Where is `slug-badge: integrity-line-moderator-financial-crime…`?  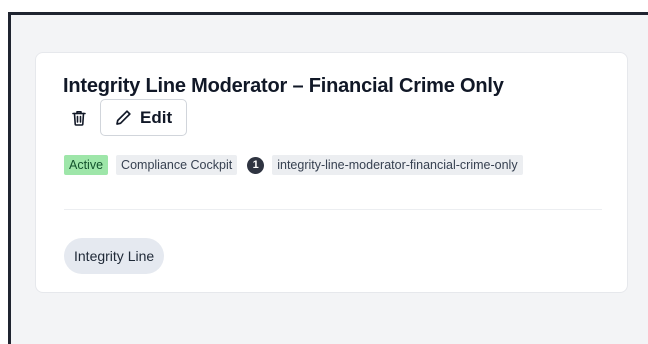 slug-badge: integrity-line-moderator-financial-crime… is located at coordinates (397, 165).